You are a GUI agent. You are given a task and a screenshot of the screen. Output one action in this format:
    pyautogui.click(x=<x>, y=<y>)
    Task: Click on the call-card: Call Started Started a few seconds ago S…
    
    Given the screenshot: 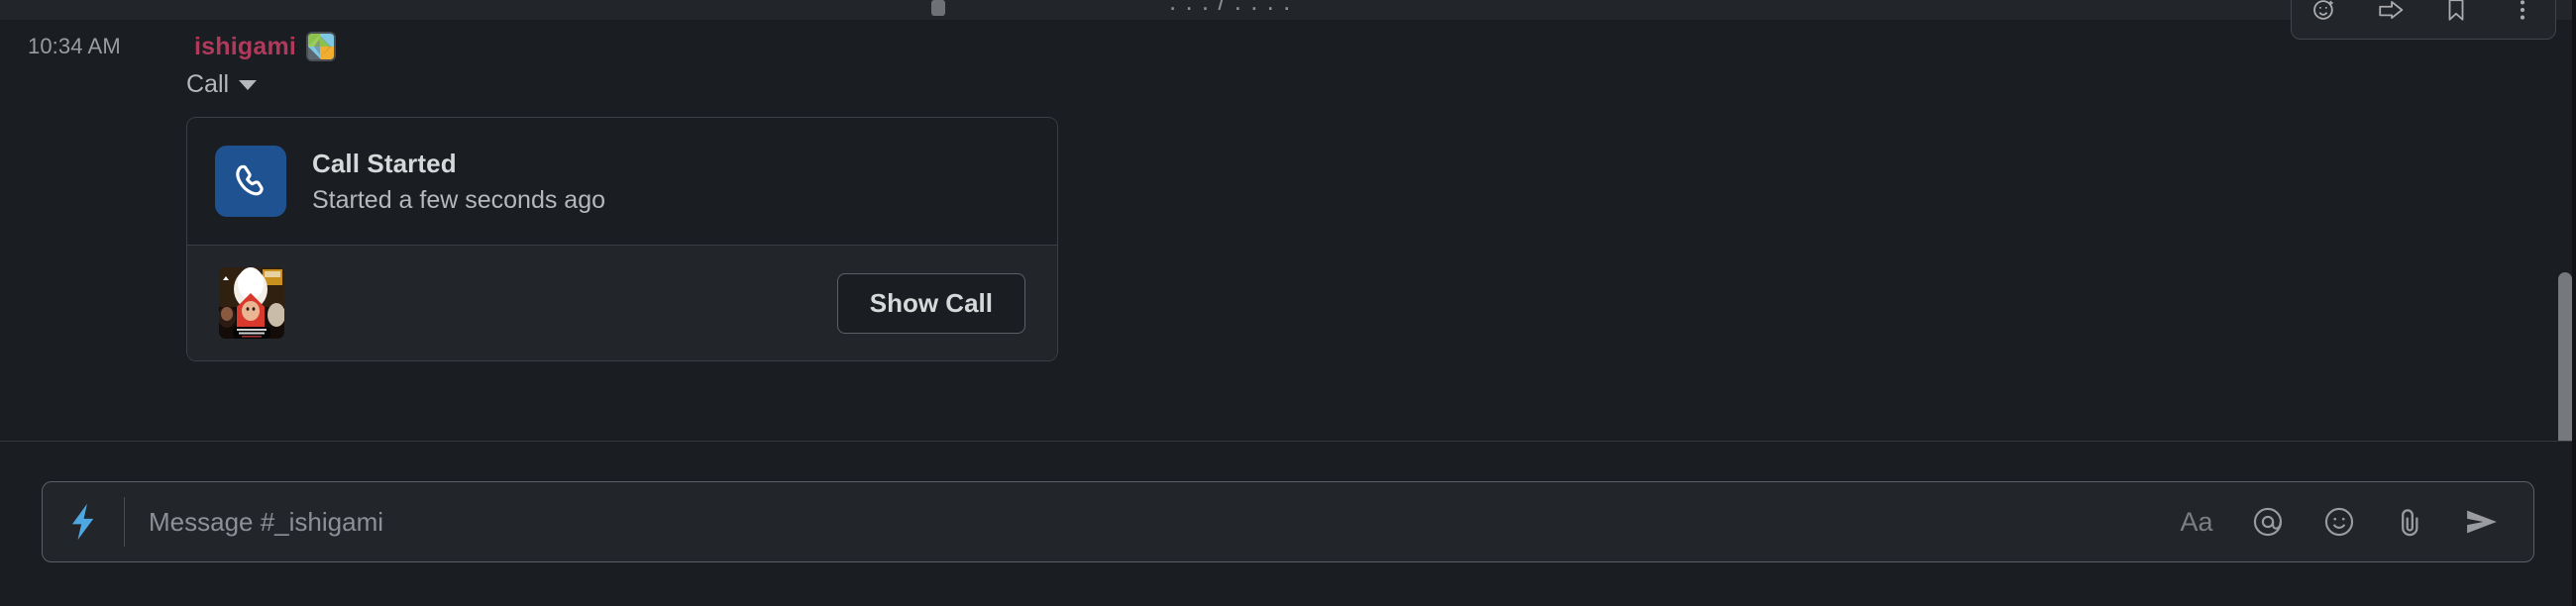 What is the action you would take?
    pyautogui.click(x=622, y=239)
    